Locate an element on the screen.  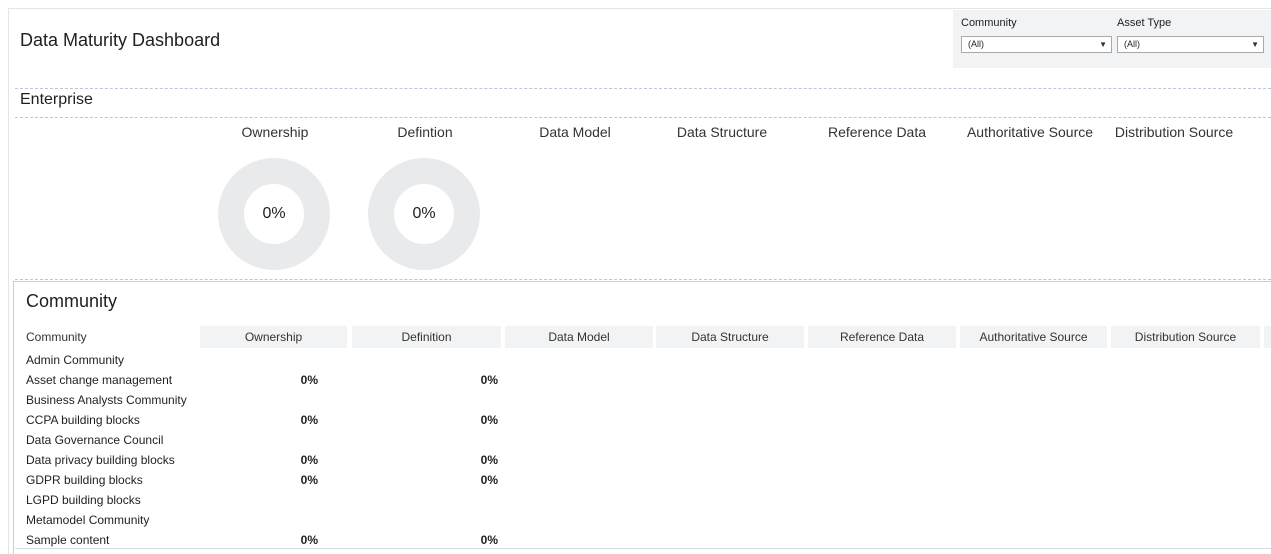
enterprise-header-definition: Defintion is located at coordinates (425, 132).